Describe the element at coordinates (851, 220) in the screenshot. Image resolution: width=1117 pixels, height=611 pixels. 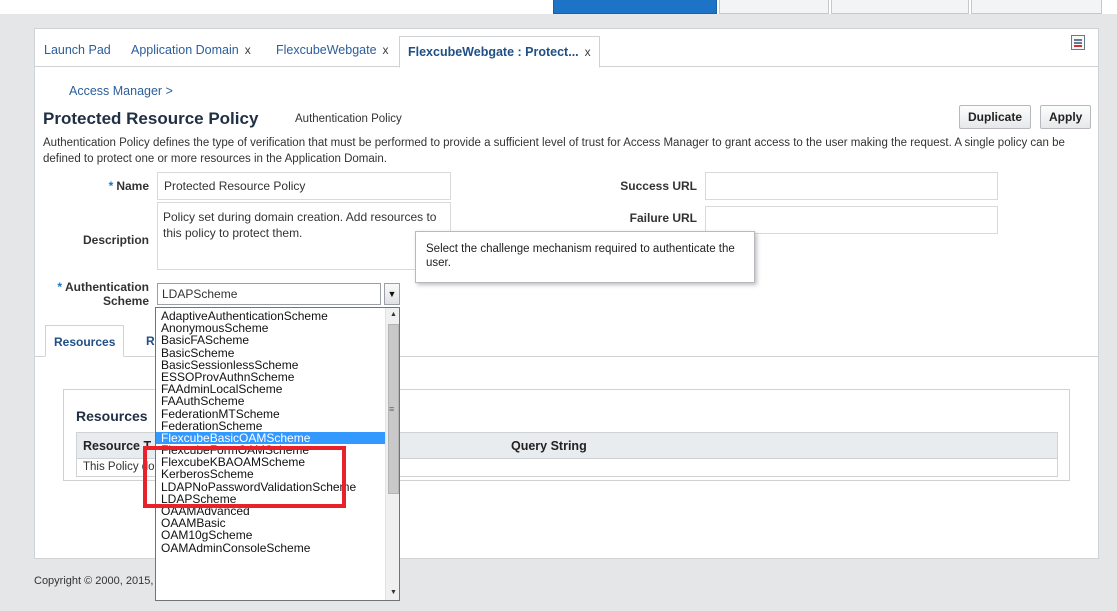
I see `failure-url-field` at that location.